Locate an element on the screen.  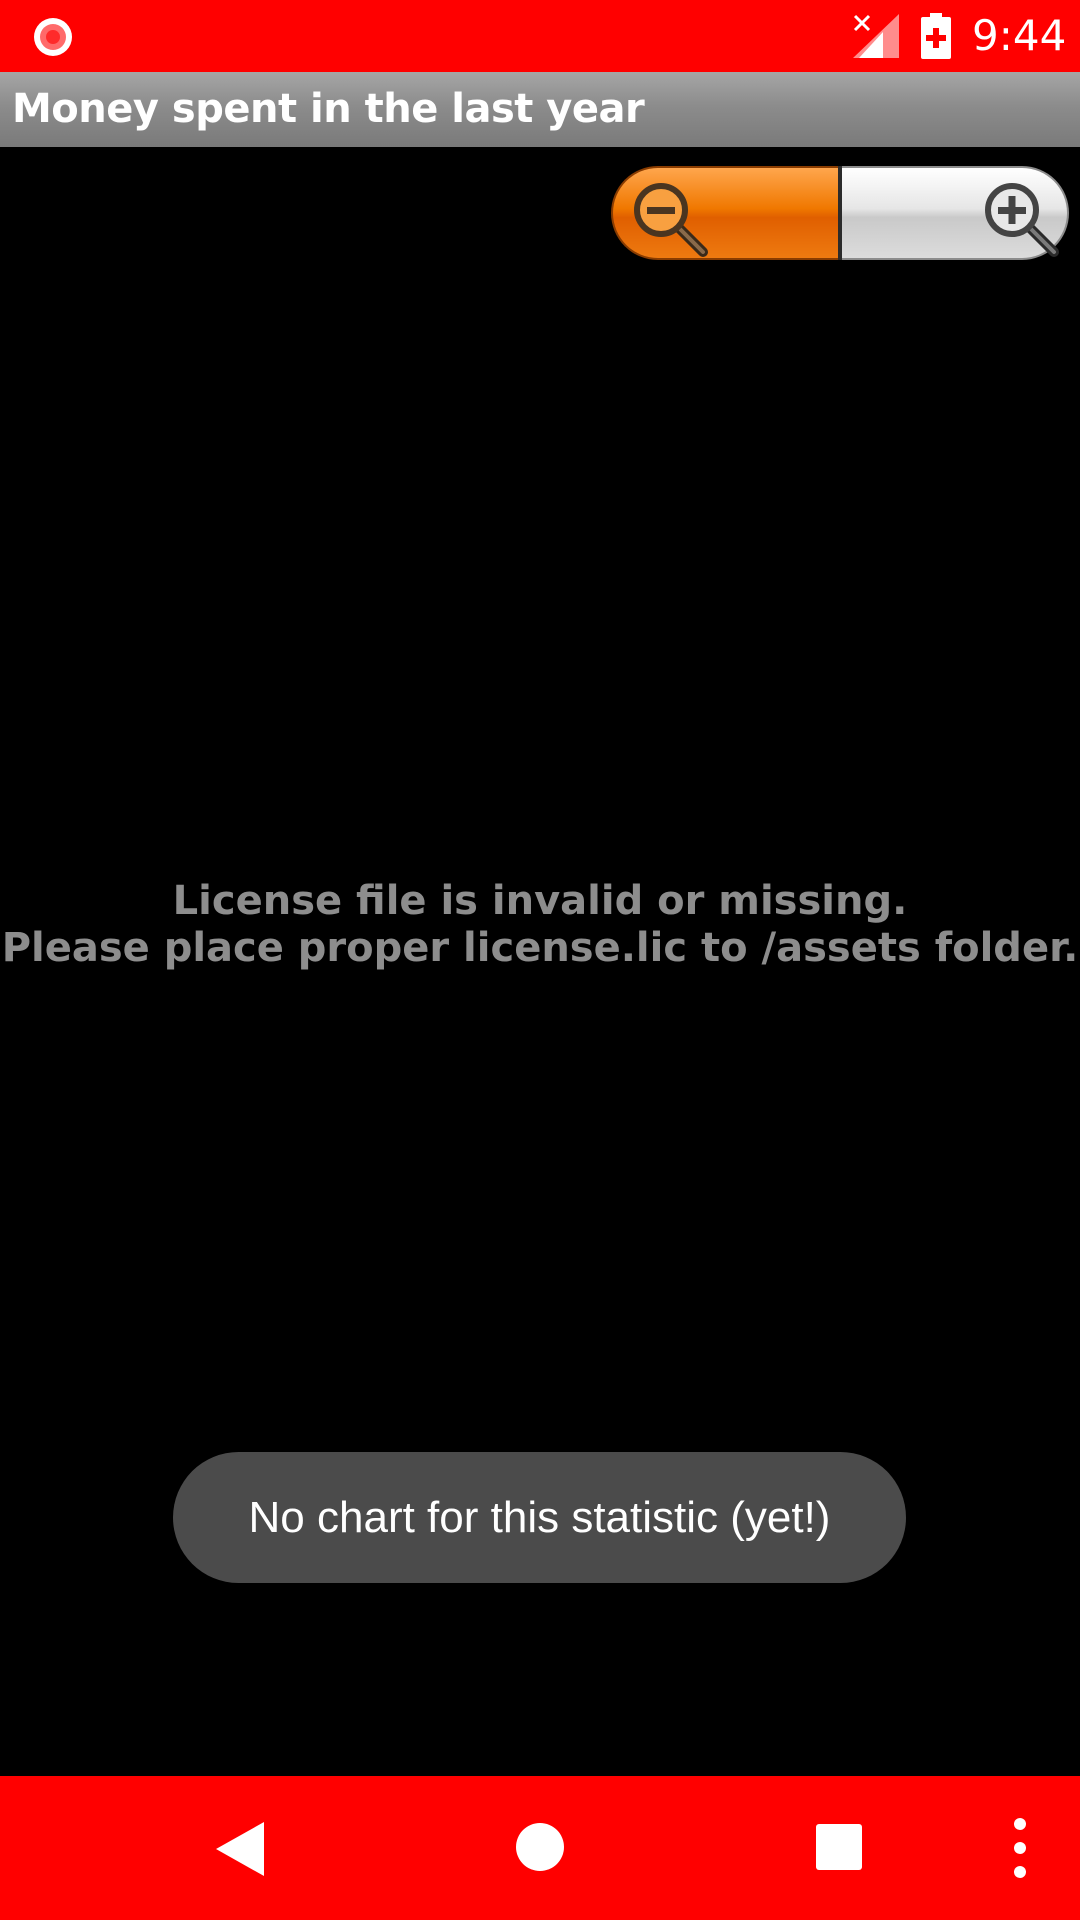
recents-icon is located at coordinates (839, 1847).